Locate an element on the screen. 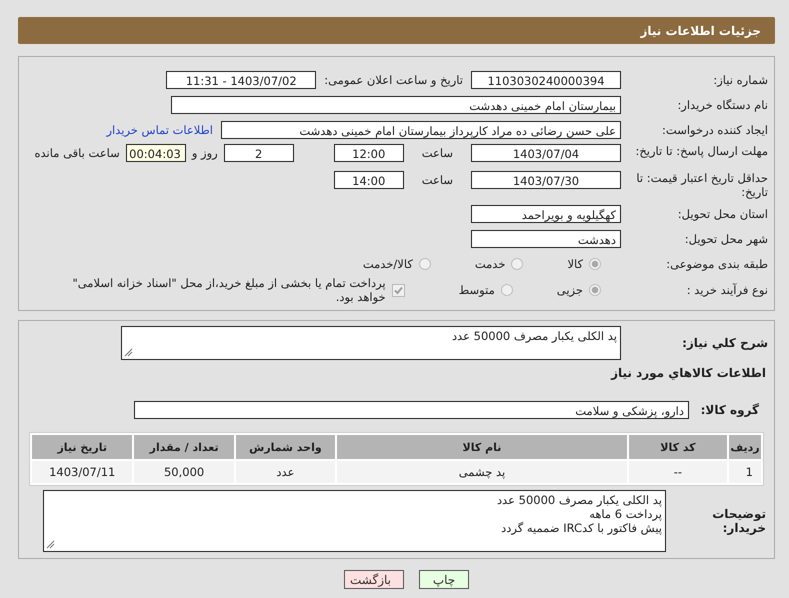 Image resolution: width=789 pixels, height=598 pixels. field-label: حداقل تاریخ اعتبار قیمت: تا تاریخ: is located at coordinates (702, 185).